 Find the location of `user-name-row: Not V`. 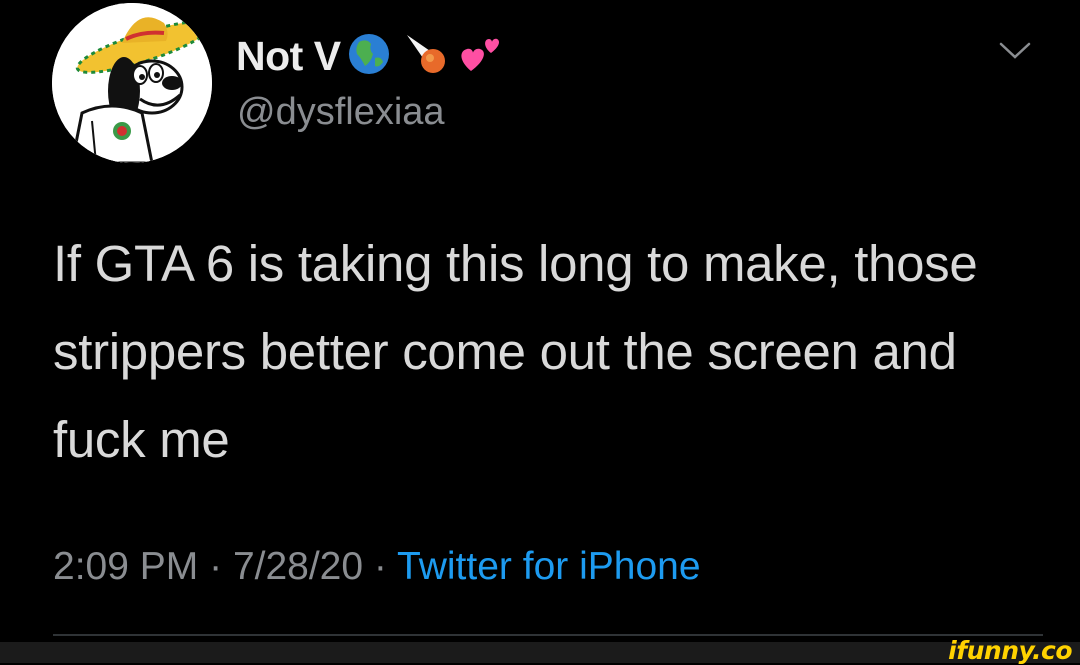

user-name-row: Not V is located at coordinates (369, 56).